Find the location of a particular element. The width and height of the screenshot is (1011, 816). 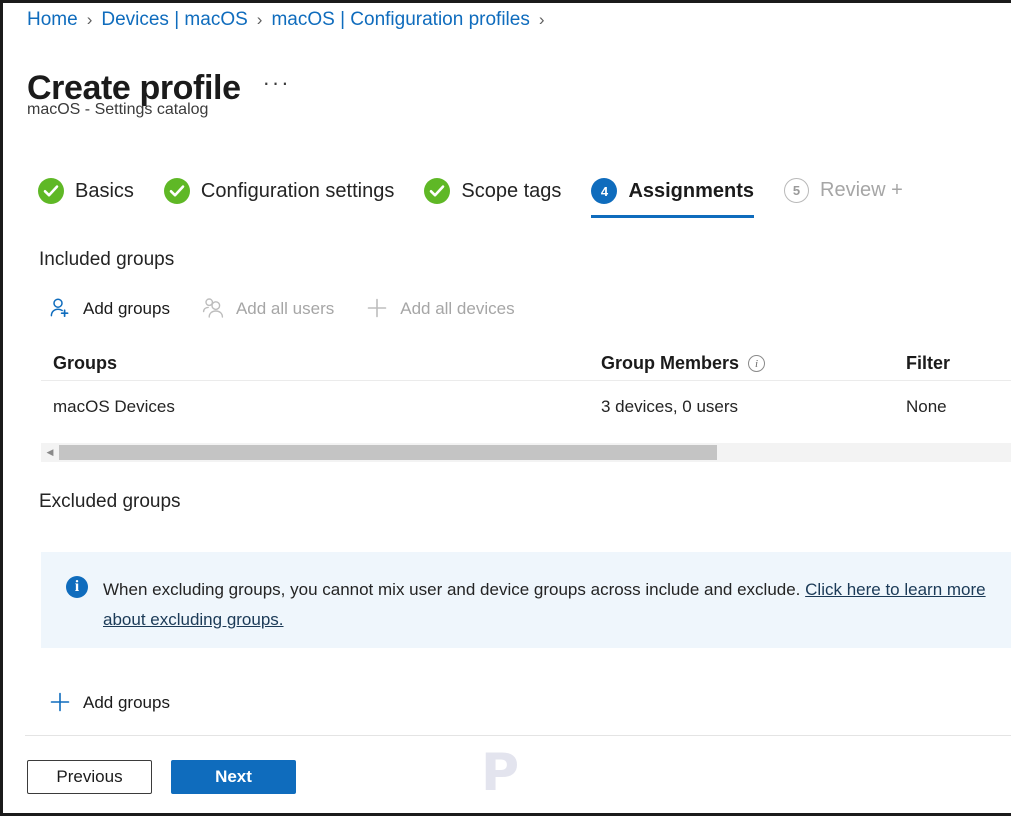

info-icon: i is located at coordinates (757, 363).